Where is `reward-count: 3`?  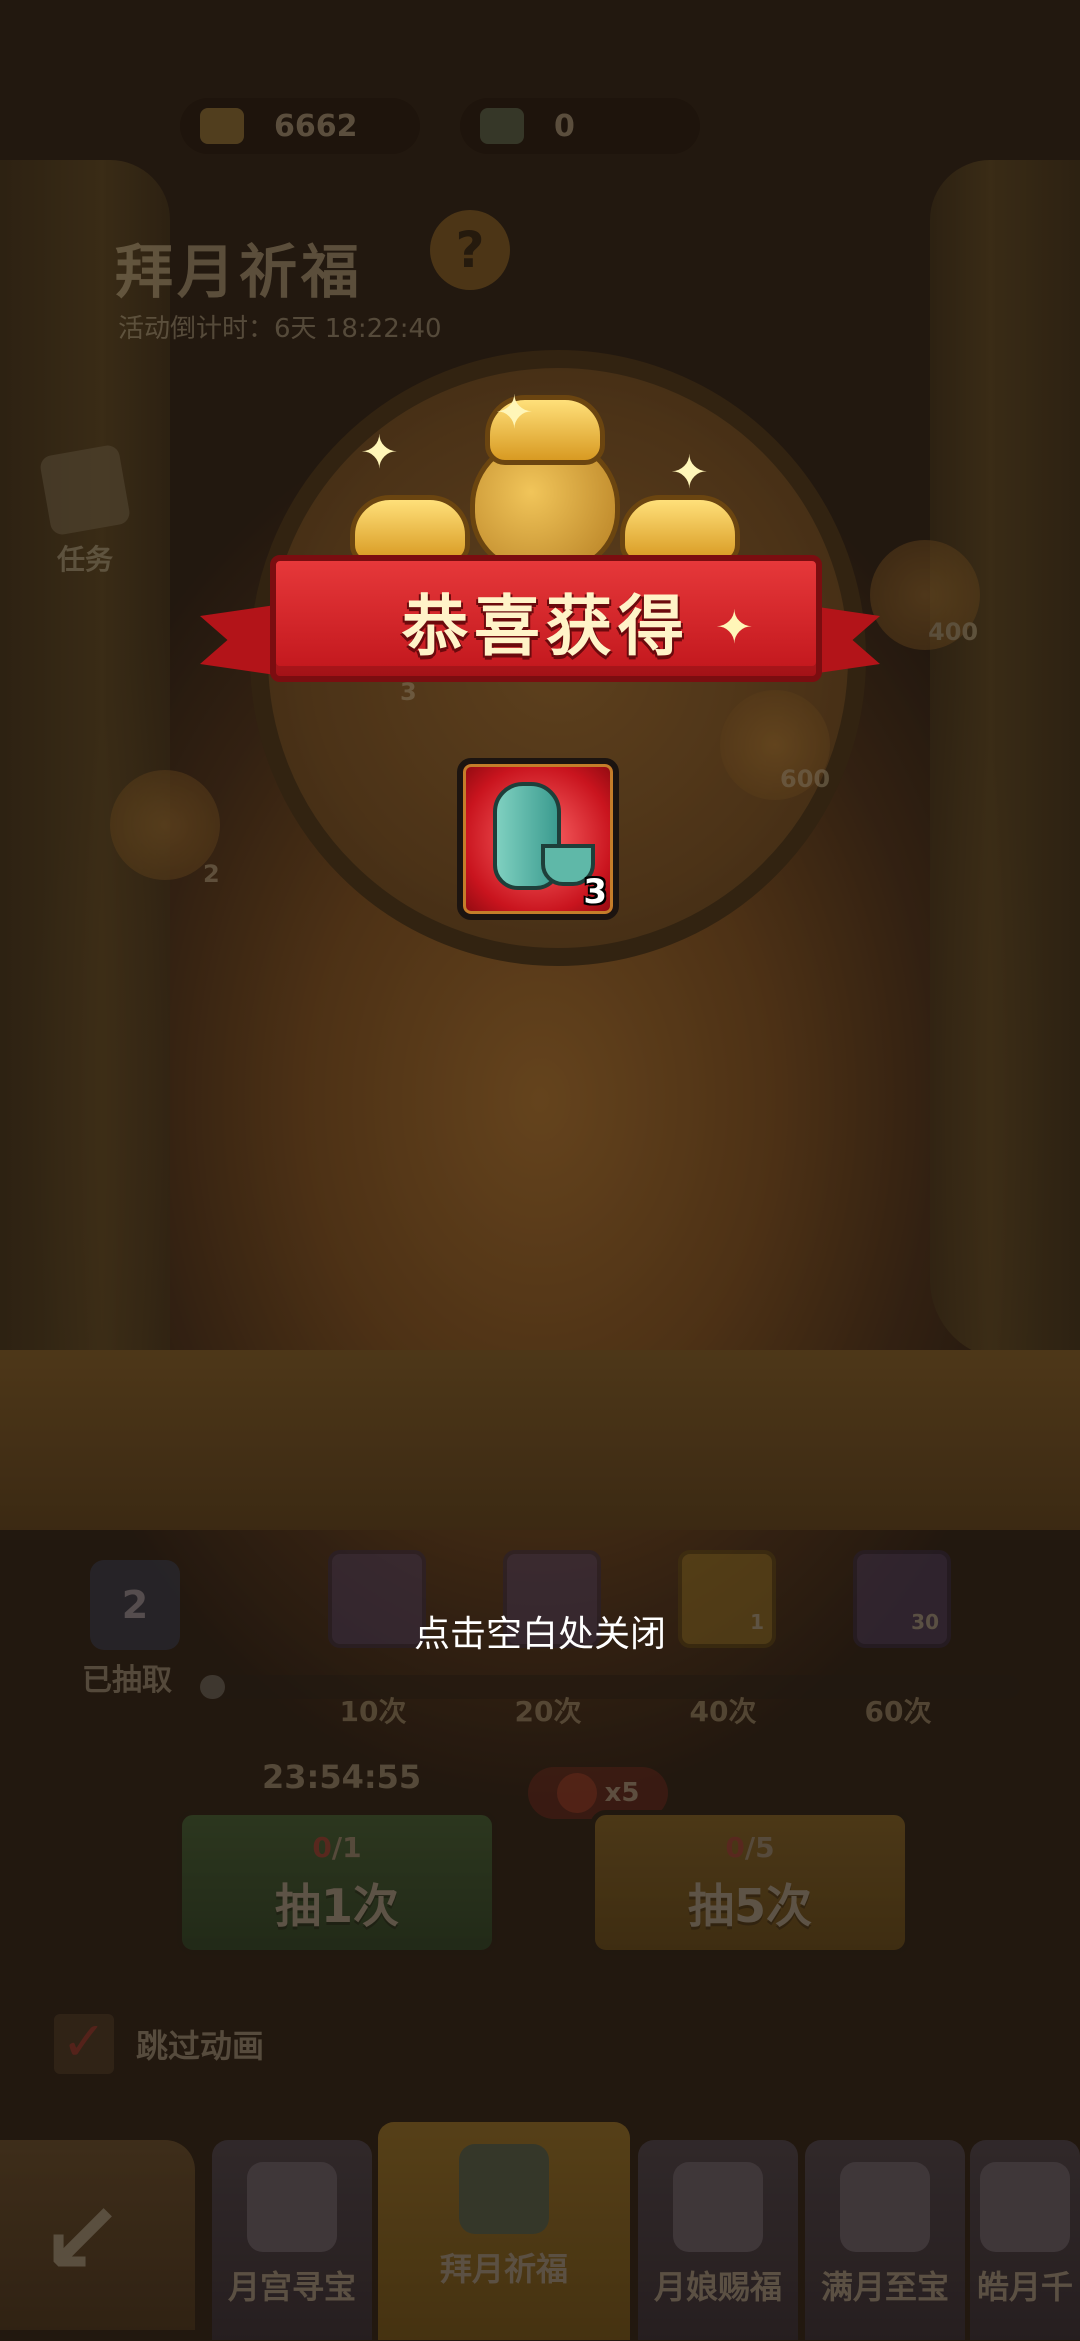
reward-count: 3 is located at coordinates (595, 892).